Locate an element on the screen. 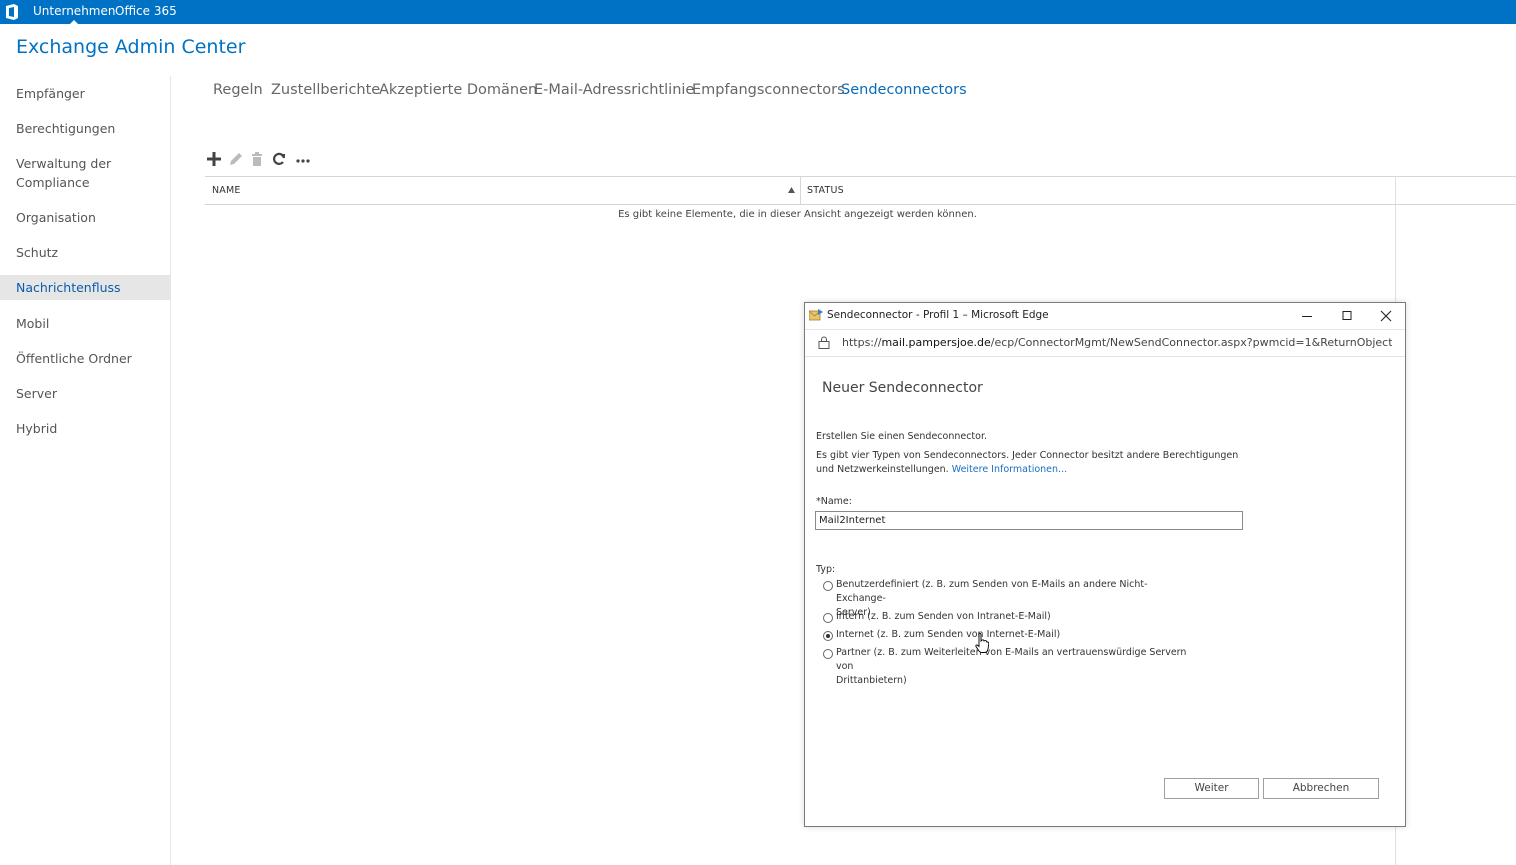 The height and width of the screenshot is (865, 1516). edit-icon is located at coordinates (236, 159).